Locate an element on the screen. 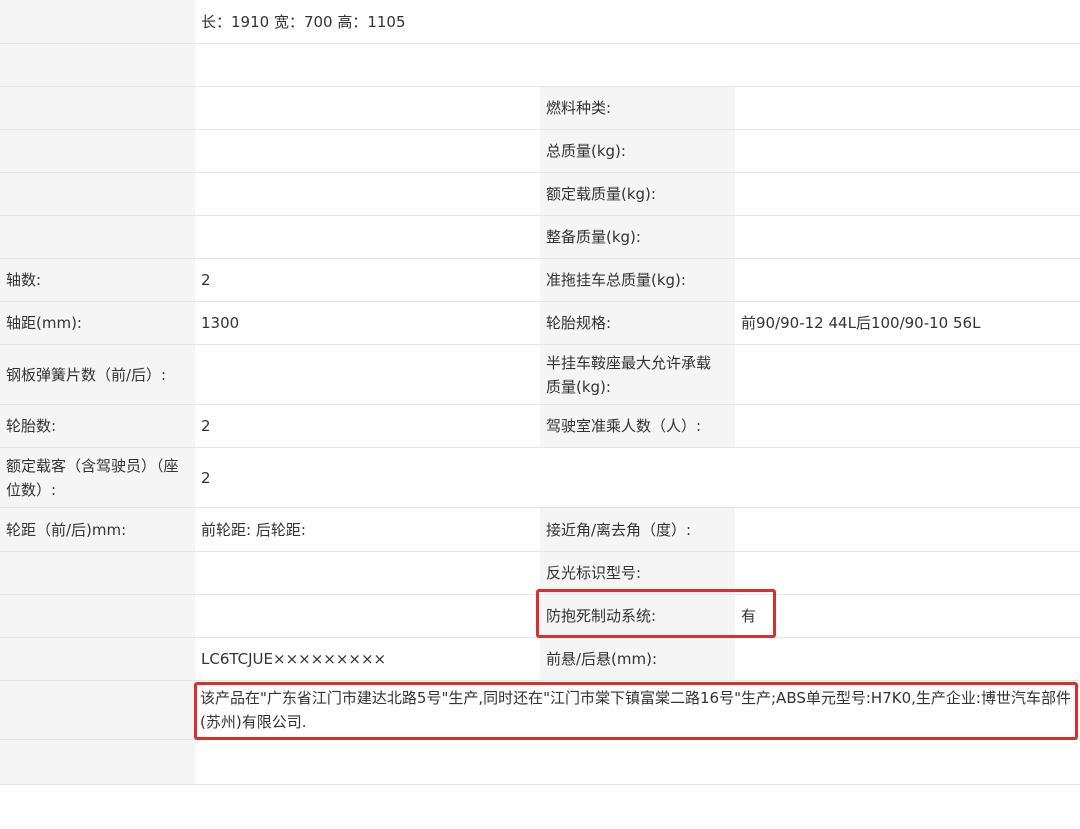 This screenshot has height=829, width=1080. total-mass-label: 总质量(kg): is located at coordinates (637, 151).